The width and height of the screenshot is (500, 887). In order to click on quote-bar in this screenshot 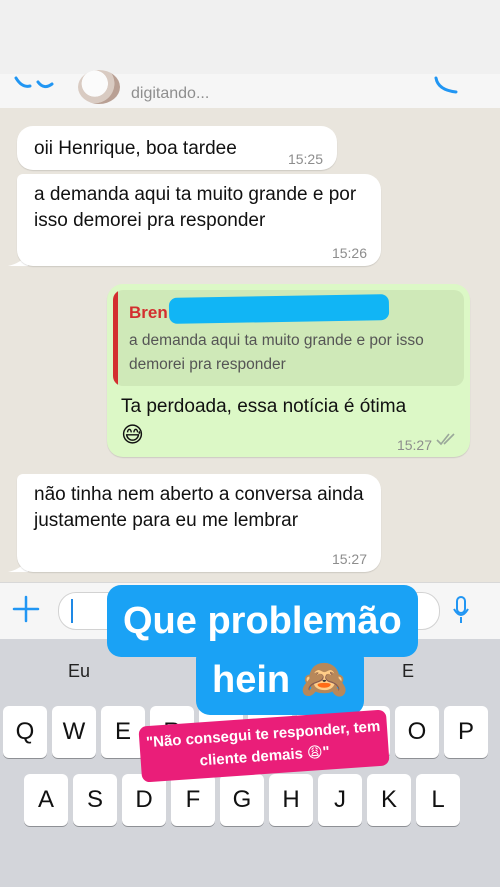, I will do `click(115, 338)`.